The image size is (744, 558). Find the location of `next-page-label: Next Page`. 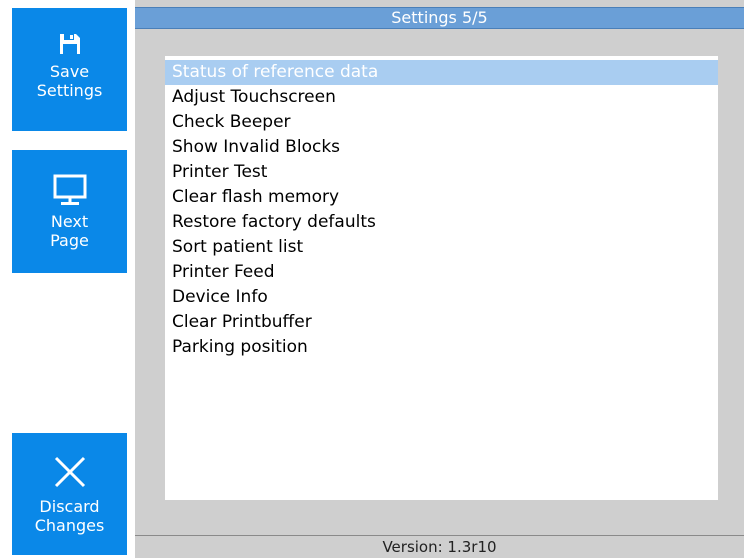

next-page-label: Next Page is located at coordinates (69, 231).